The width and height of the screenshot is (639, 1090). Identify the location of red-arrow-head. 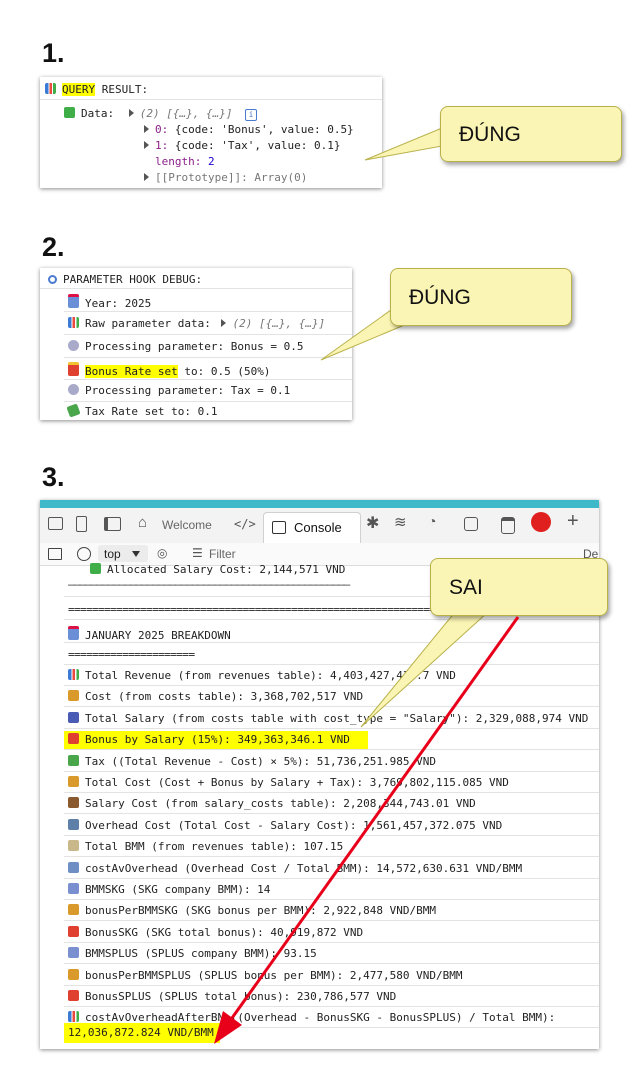
(228, 1027).